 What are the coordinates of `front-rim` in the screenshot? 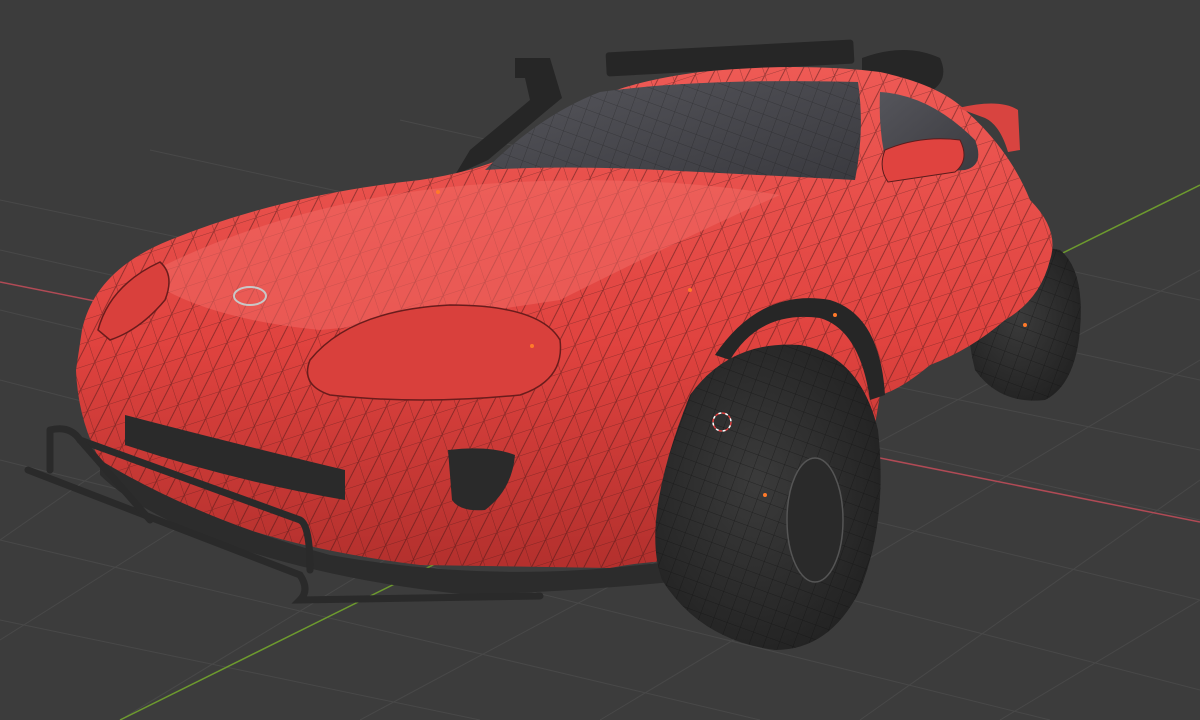 It's located at (815, 520).